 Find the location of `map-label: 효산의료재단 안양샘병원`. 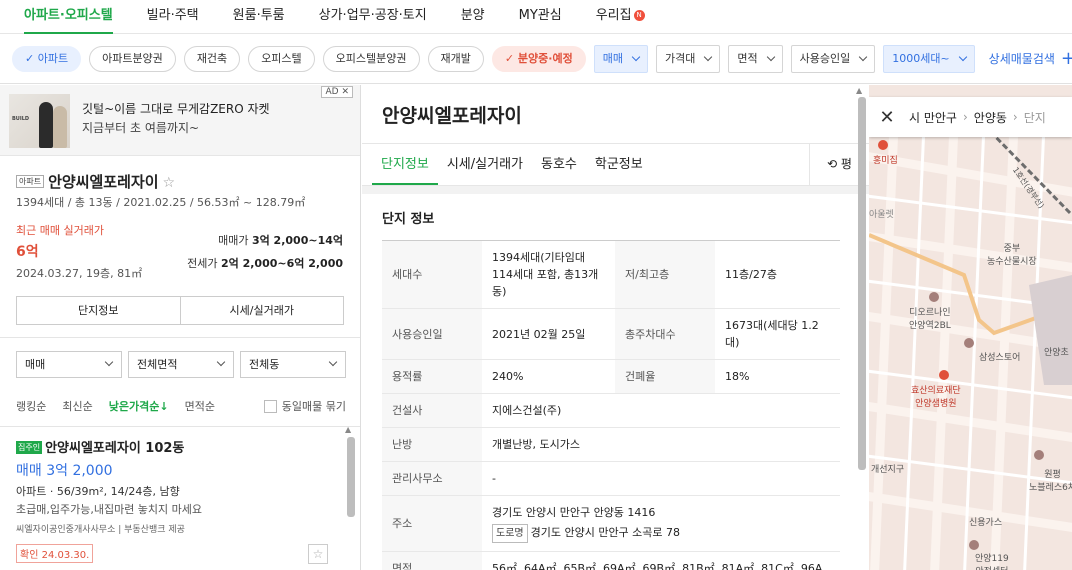

map-label: 효산의료재단 안양샘병원 is located at coordinates (936, 397).